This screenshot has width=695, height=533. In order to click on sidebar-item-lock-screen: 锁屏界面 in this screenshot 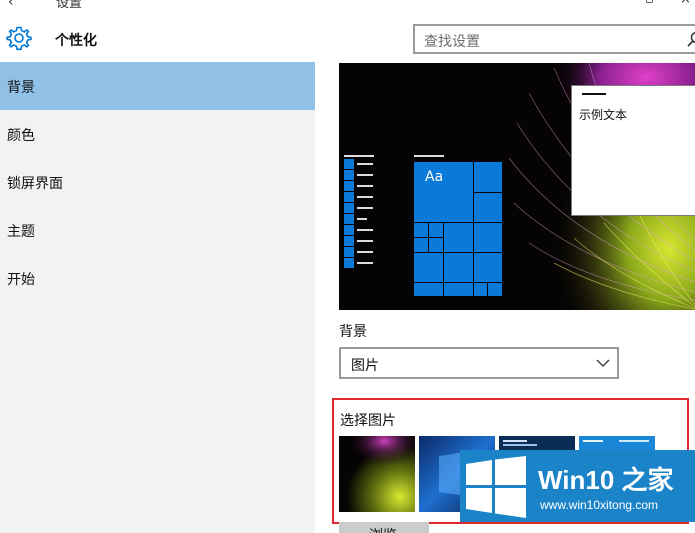, I will do `click(157, 182)`.